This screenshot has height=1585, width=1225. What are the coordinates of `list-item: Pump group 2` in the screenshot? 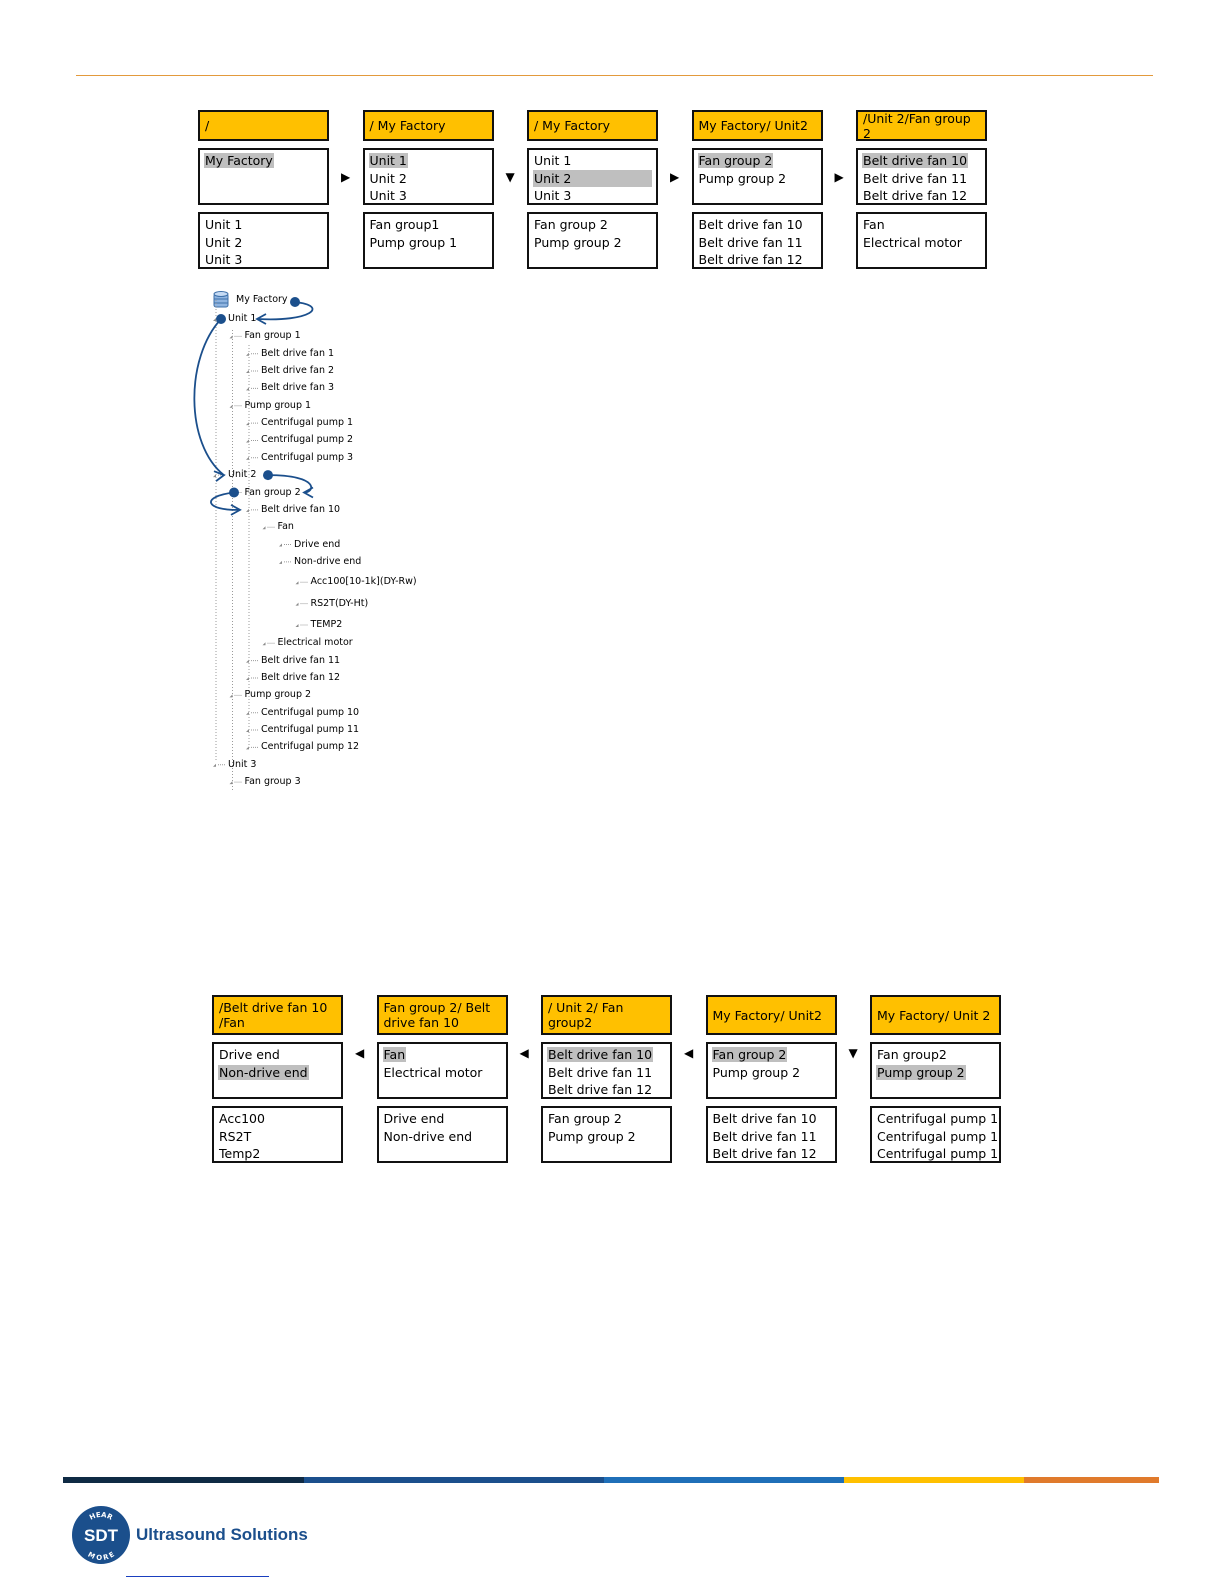 It's located at (771, 1073).